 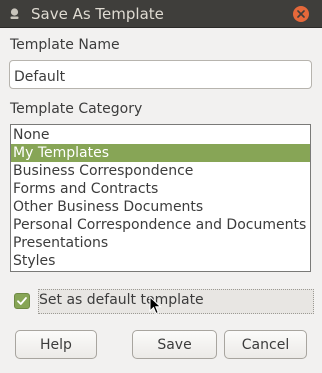 What do you see at coordinates (160, 135) in the screenshot?
I see `category-item: None` at bounding box center [160, 135].